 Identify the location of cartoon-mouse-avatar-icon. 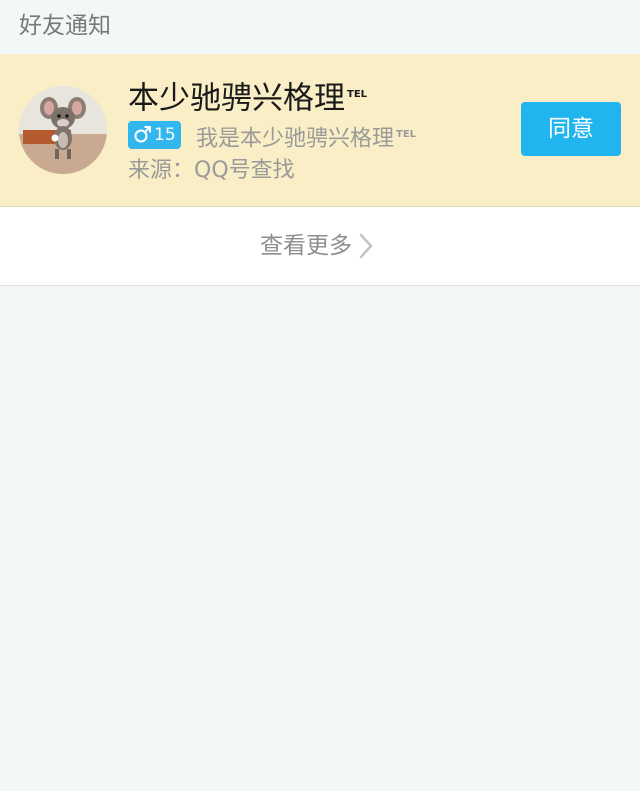
(63, 130).